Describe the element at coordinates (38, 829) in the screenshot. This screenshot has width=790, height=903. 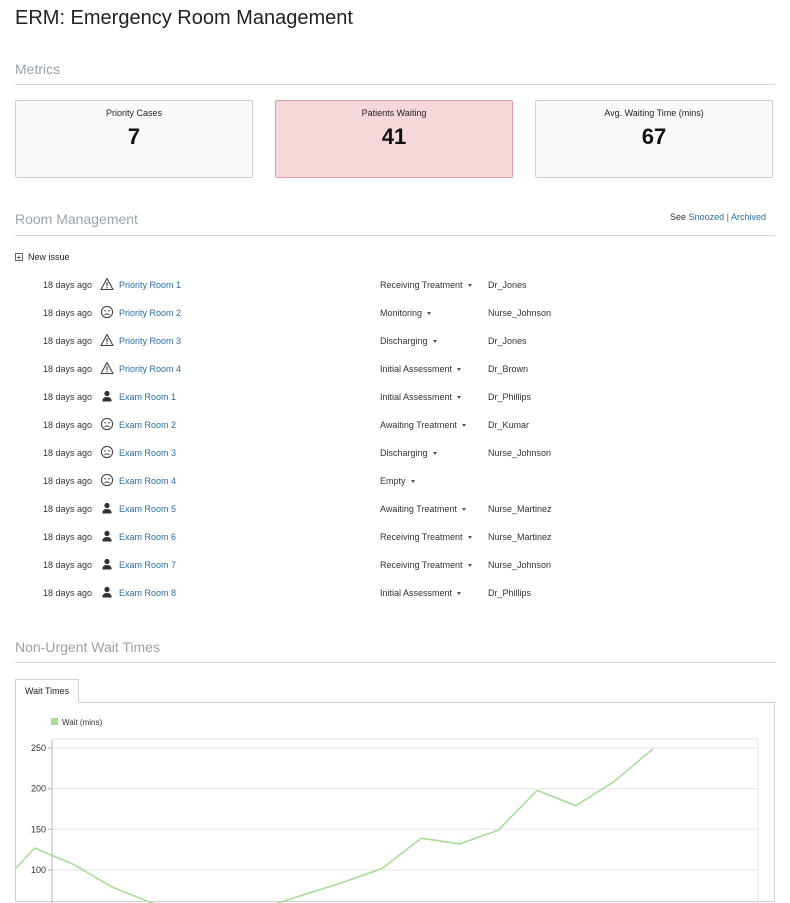
I see `y-tick-label: 150` at that location.